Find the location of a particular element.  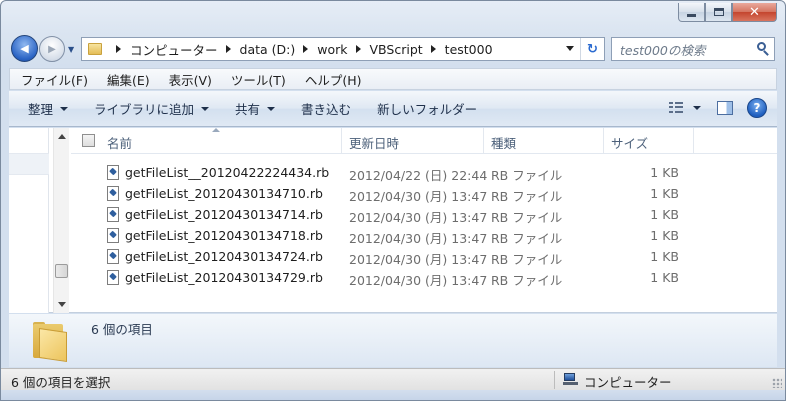

search-box: test000の検索 is located at coordinates (693, 49).